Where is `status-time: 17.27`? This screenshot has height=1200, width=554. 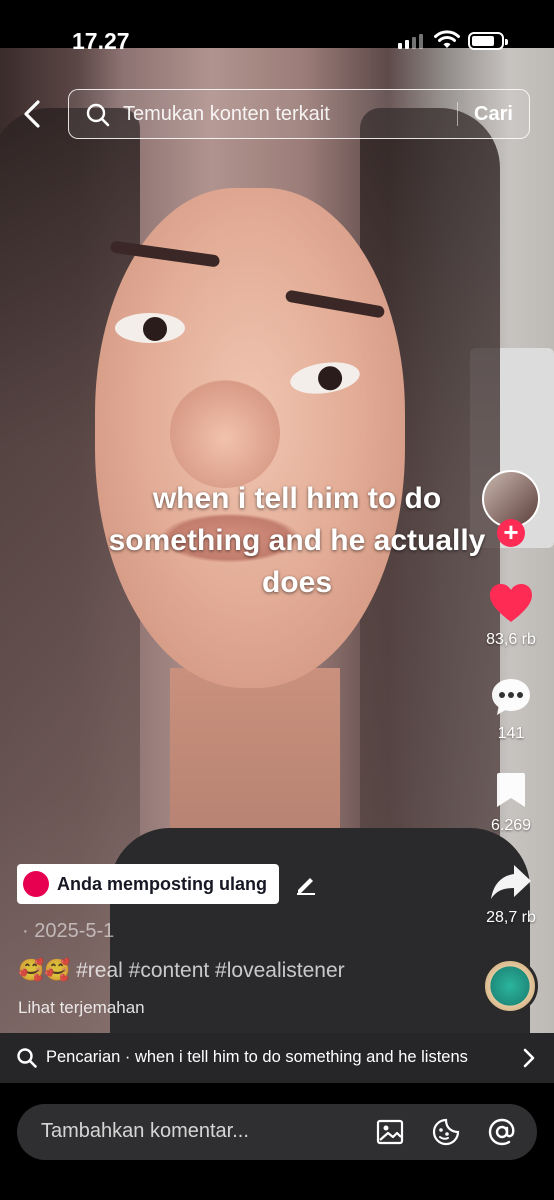 status-time: 17.27 is located at coordinates (101, 41).